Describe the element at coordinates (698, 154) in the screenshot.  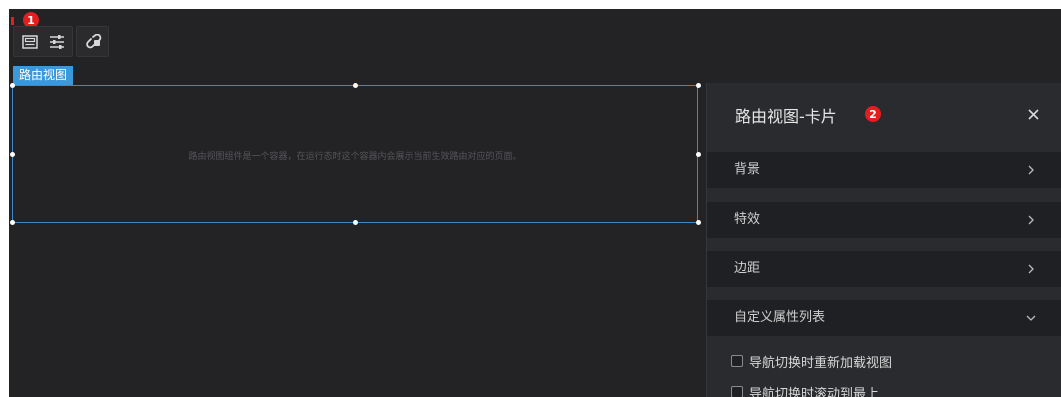
I see `resize-handle-middle-right` at that location.